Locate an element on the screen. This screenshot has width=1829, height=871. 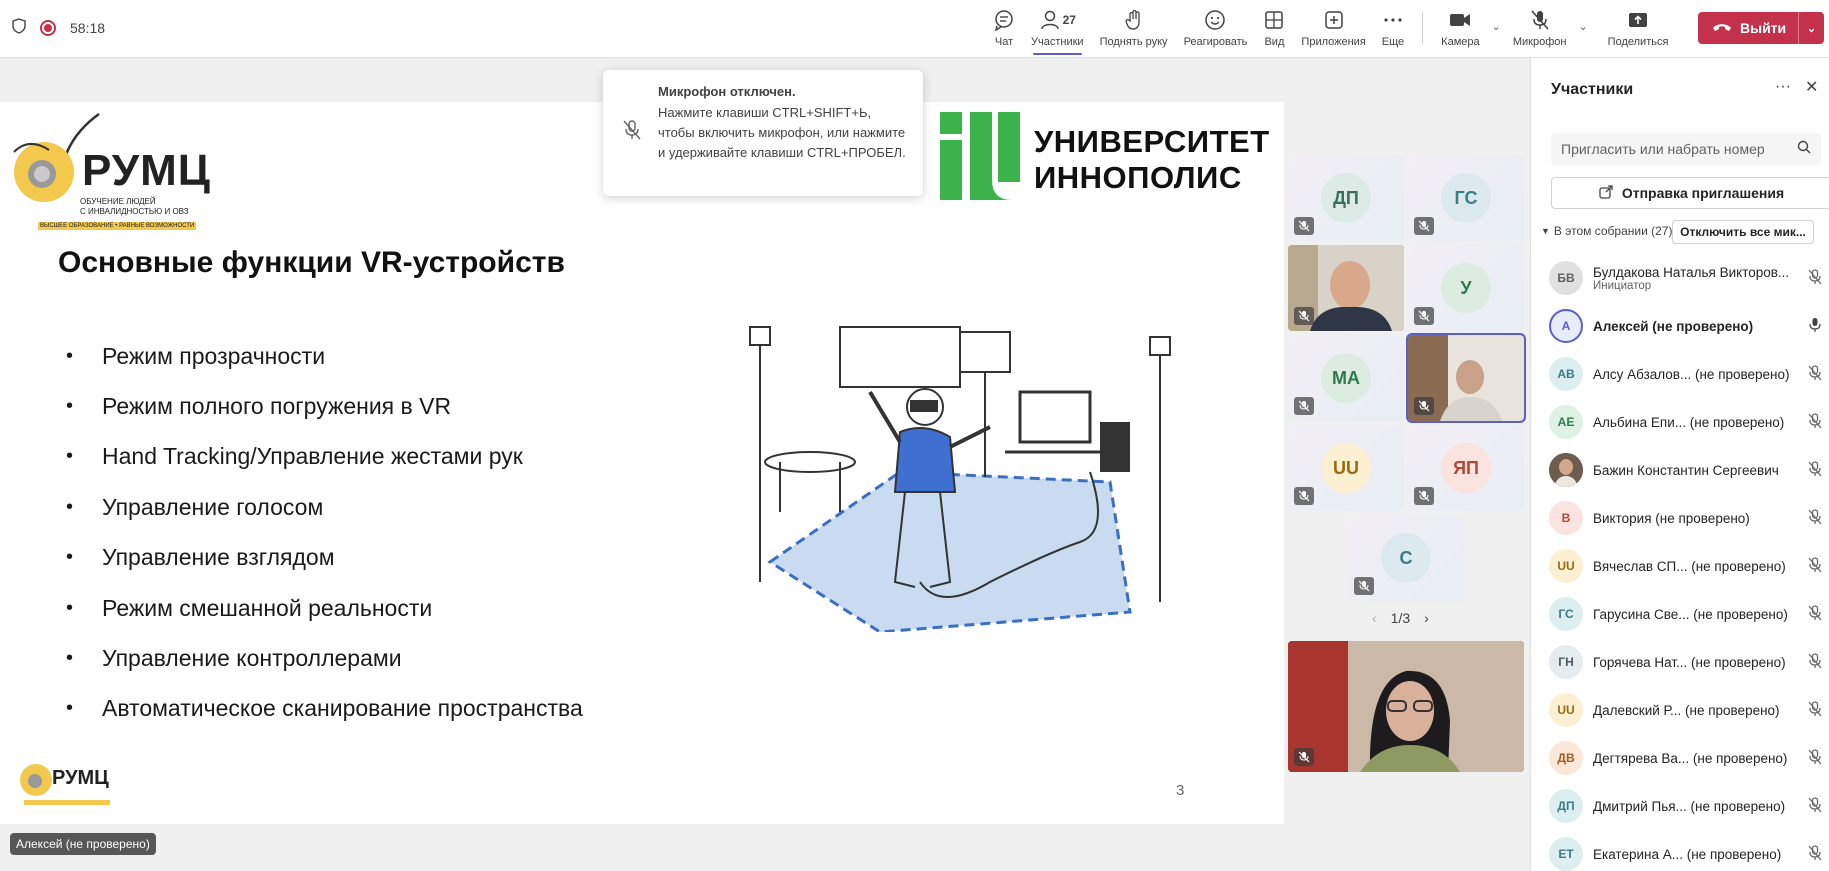
camera-button: Камера is located at coordinates (1460, 30).